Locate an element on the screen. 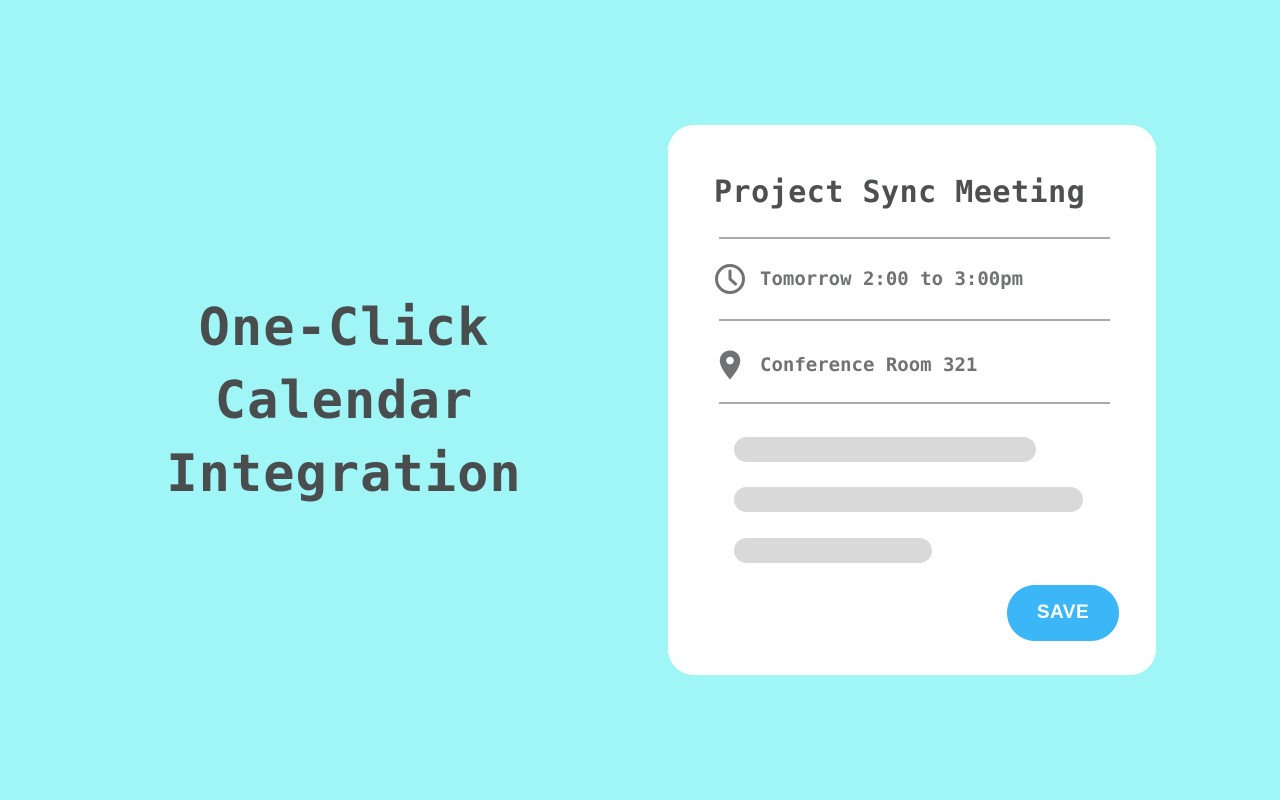 The image size is (1280, 800). headline-line-2: Calendar is located at coordinates (344, 401).